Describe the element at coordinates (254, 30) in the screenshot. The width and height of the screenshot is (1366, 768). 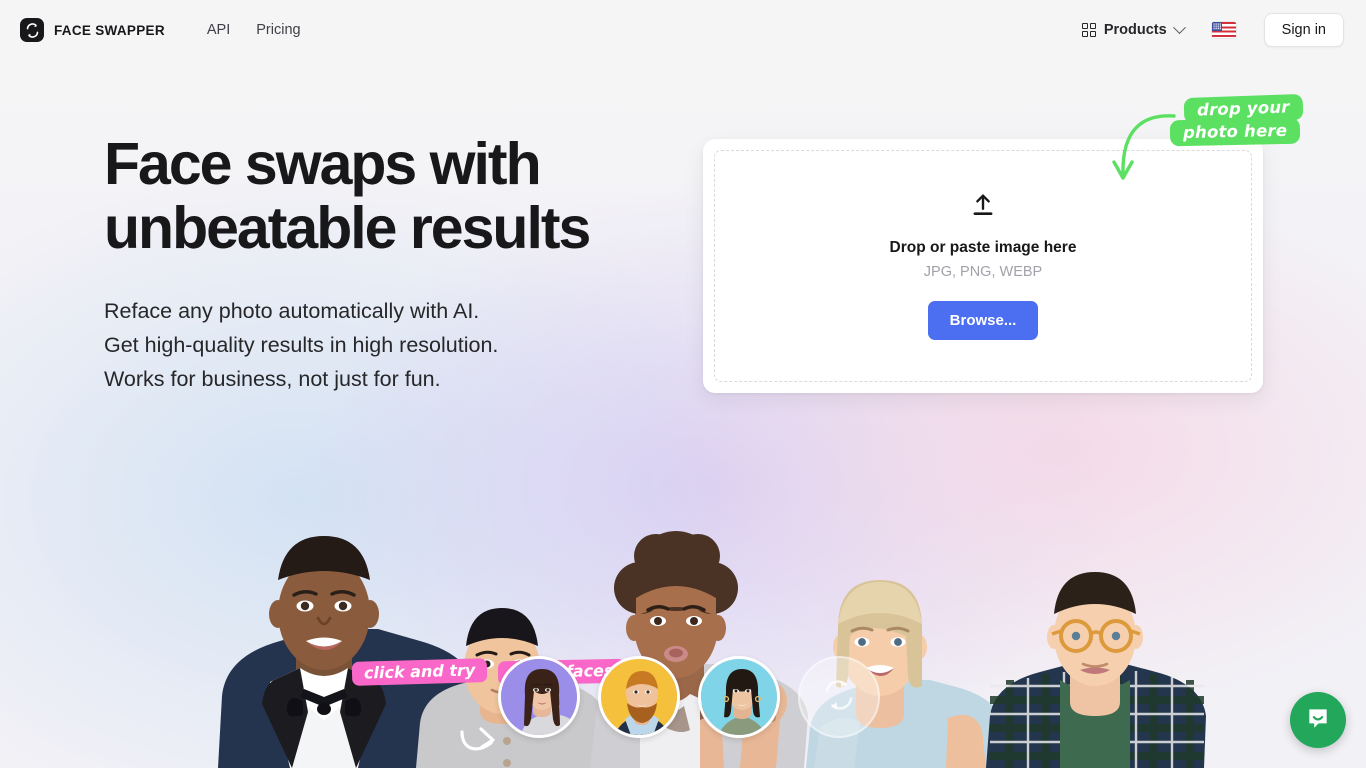
I see `primary-nav: API Pricing` at that location.